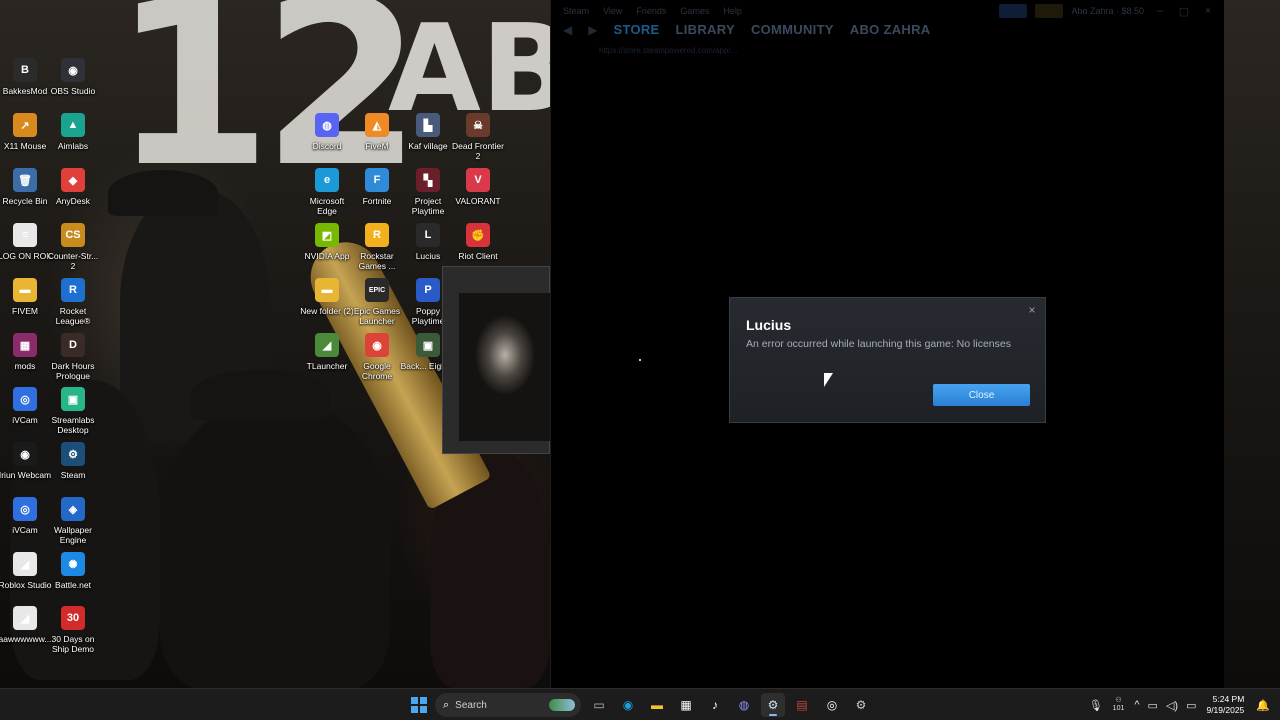 This screenshot has height=720, width=1280. What do you see at coordinates (73, 91) in the screenshot?
I see `desktop-icon-label: OBS Studio` at bounding box center [73, 91].